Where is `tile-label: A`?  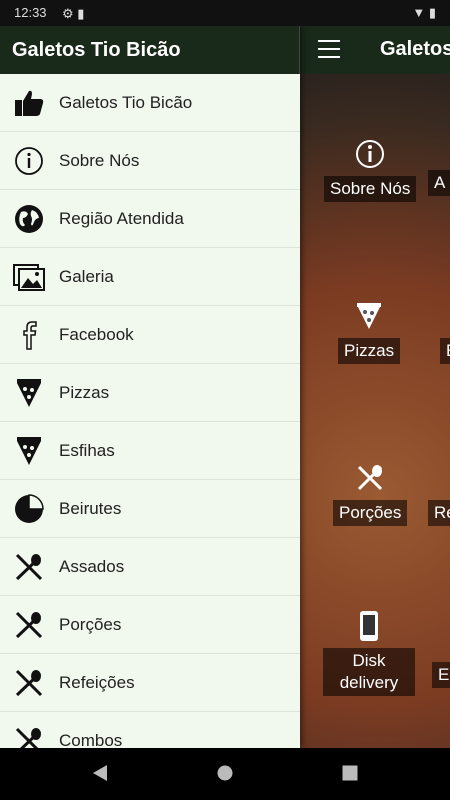 tile-label: A is located at coordinates (439, 183).